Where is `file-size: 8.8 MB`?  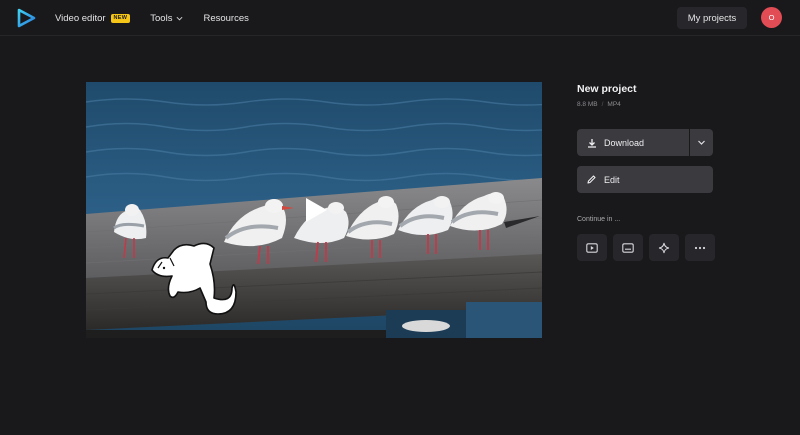 file-size: 8.8 MB is located at coordinates (587, 104).